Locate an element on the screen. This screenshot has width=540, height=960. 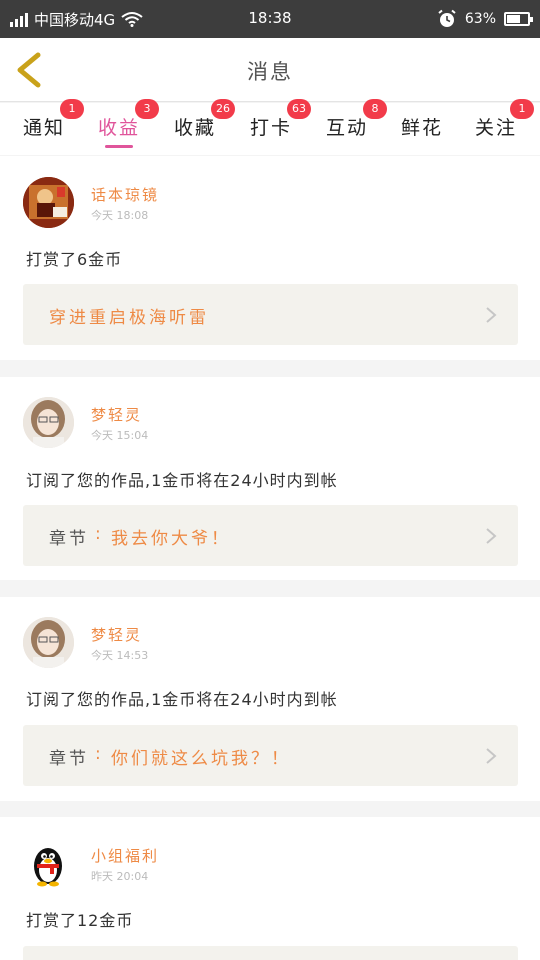
status-right: 63% is located at coordinates (485, 19).